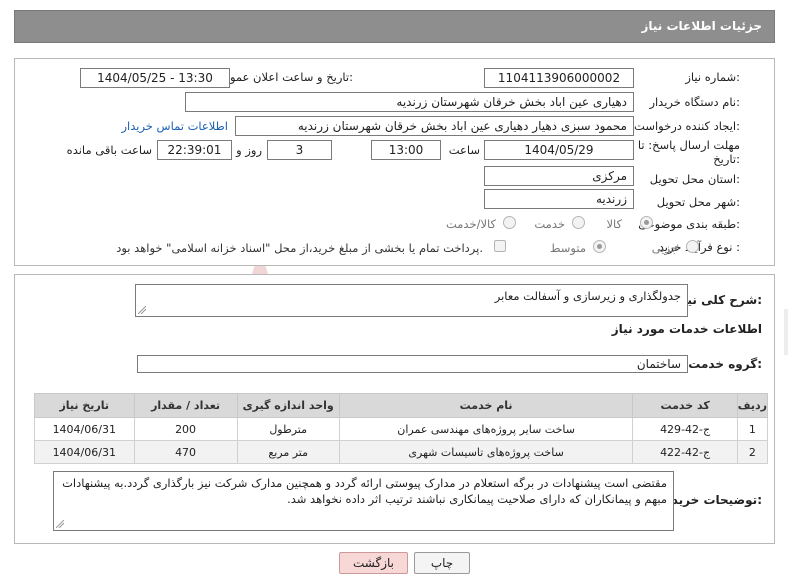 The height and width of the screenshot is (588, 788). What do you see at coordinates (442, 563) in the screenshot?
I see `print-button: چاپ` at bounding box center [442, 563].